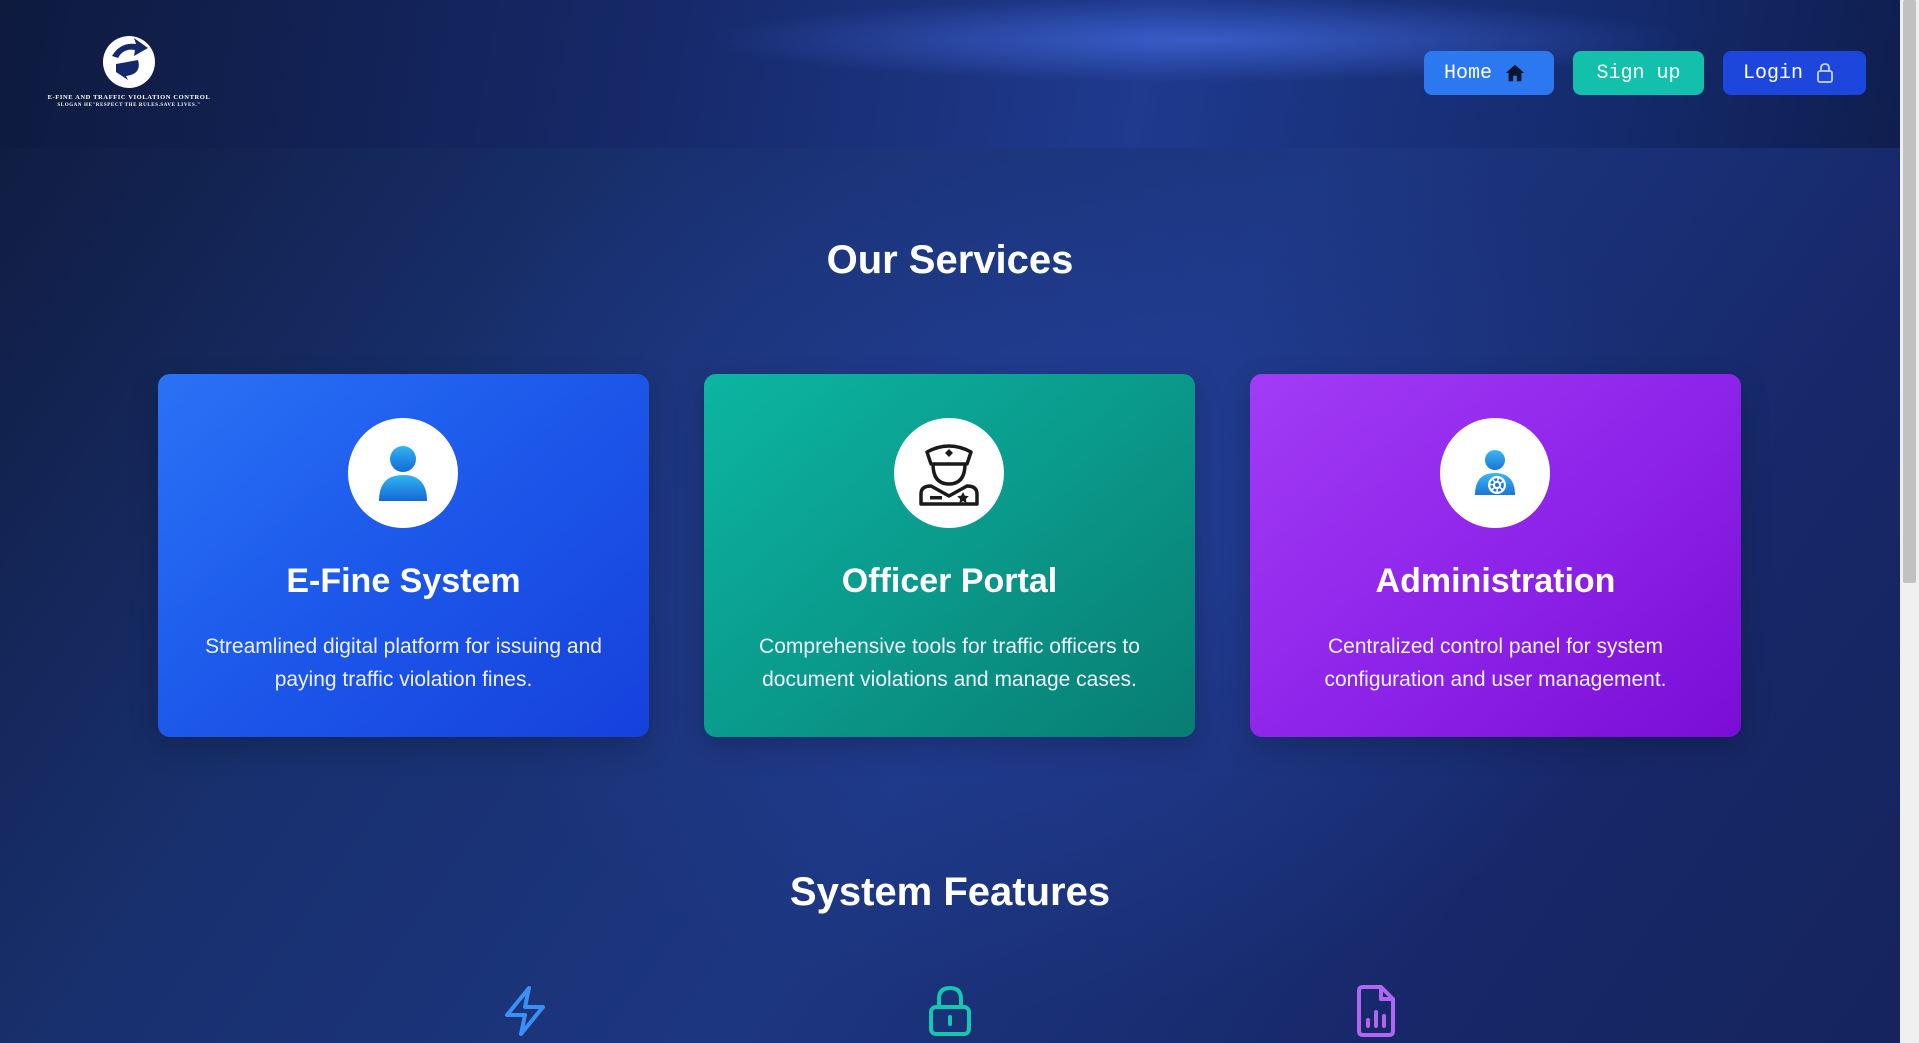 The image size is (1919, 1043). I want to click on user-icon, so click(403, 473).